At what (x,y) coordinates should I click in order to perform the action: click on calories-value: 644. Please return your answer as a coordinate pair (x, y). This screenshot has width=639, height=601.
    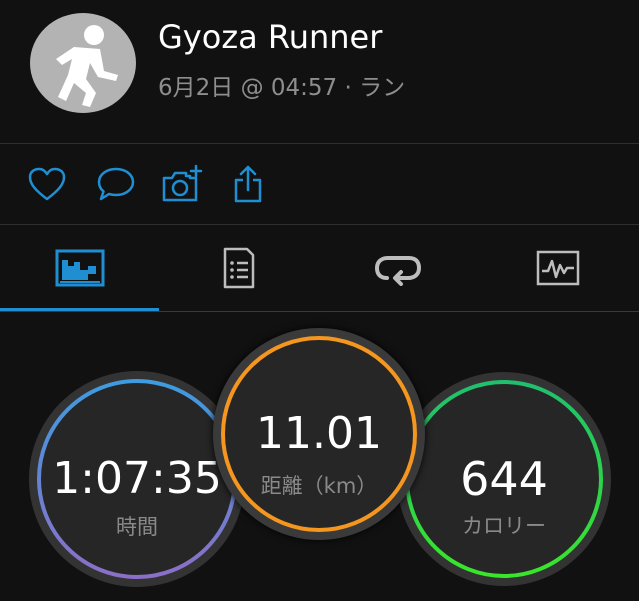
    Looking at the image, I should click on (504, 479).